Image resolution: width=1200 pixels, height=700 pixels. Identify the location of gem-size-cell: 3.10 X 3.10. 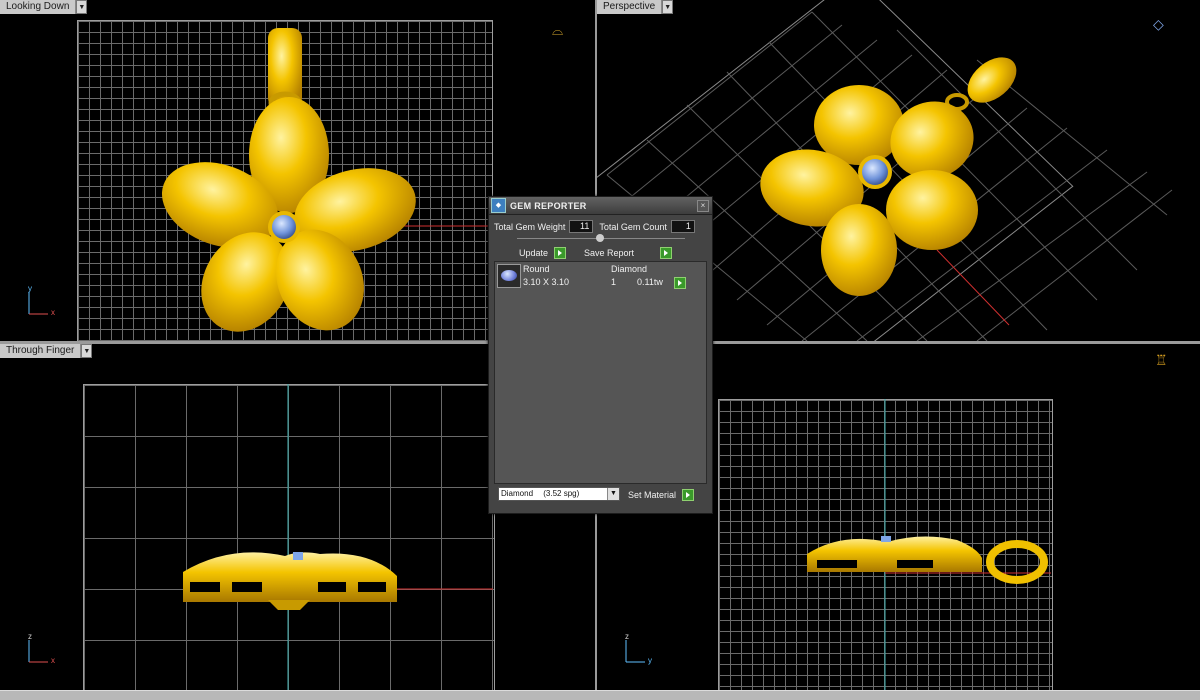
(546, 282).